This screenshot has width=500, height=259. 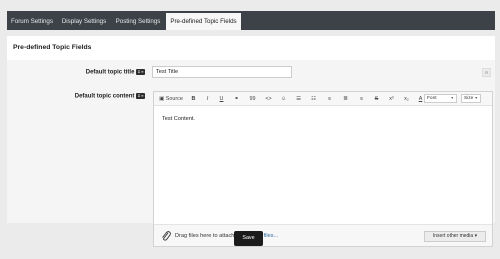 What do you see at coordinates (178, 119) in the screenshot?
I see `editor-content: Test Content.` at bounding box center [178, 119].